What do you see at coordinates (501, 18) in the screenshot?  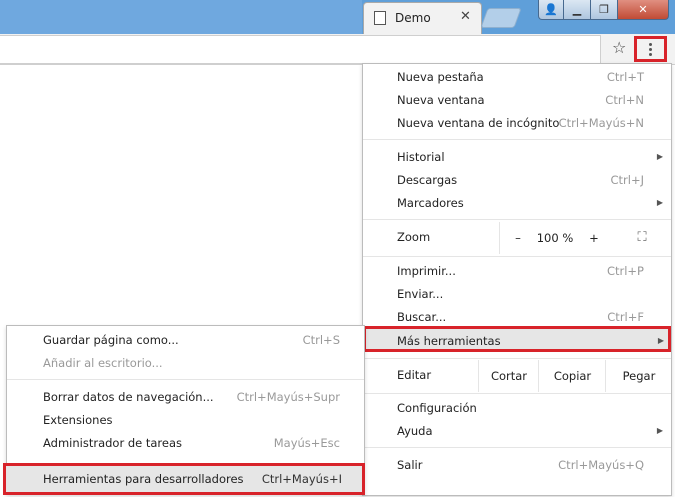 I see `new-tab-button` at bounding box center [501, 18].